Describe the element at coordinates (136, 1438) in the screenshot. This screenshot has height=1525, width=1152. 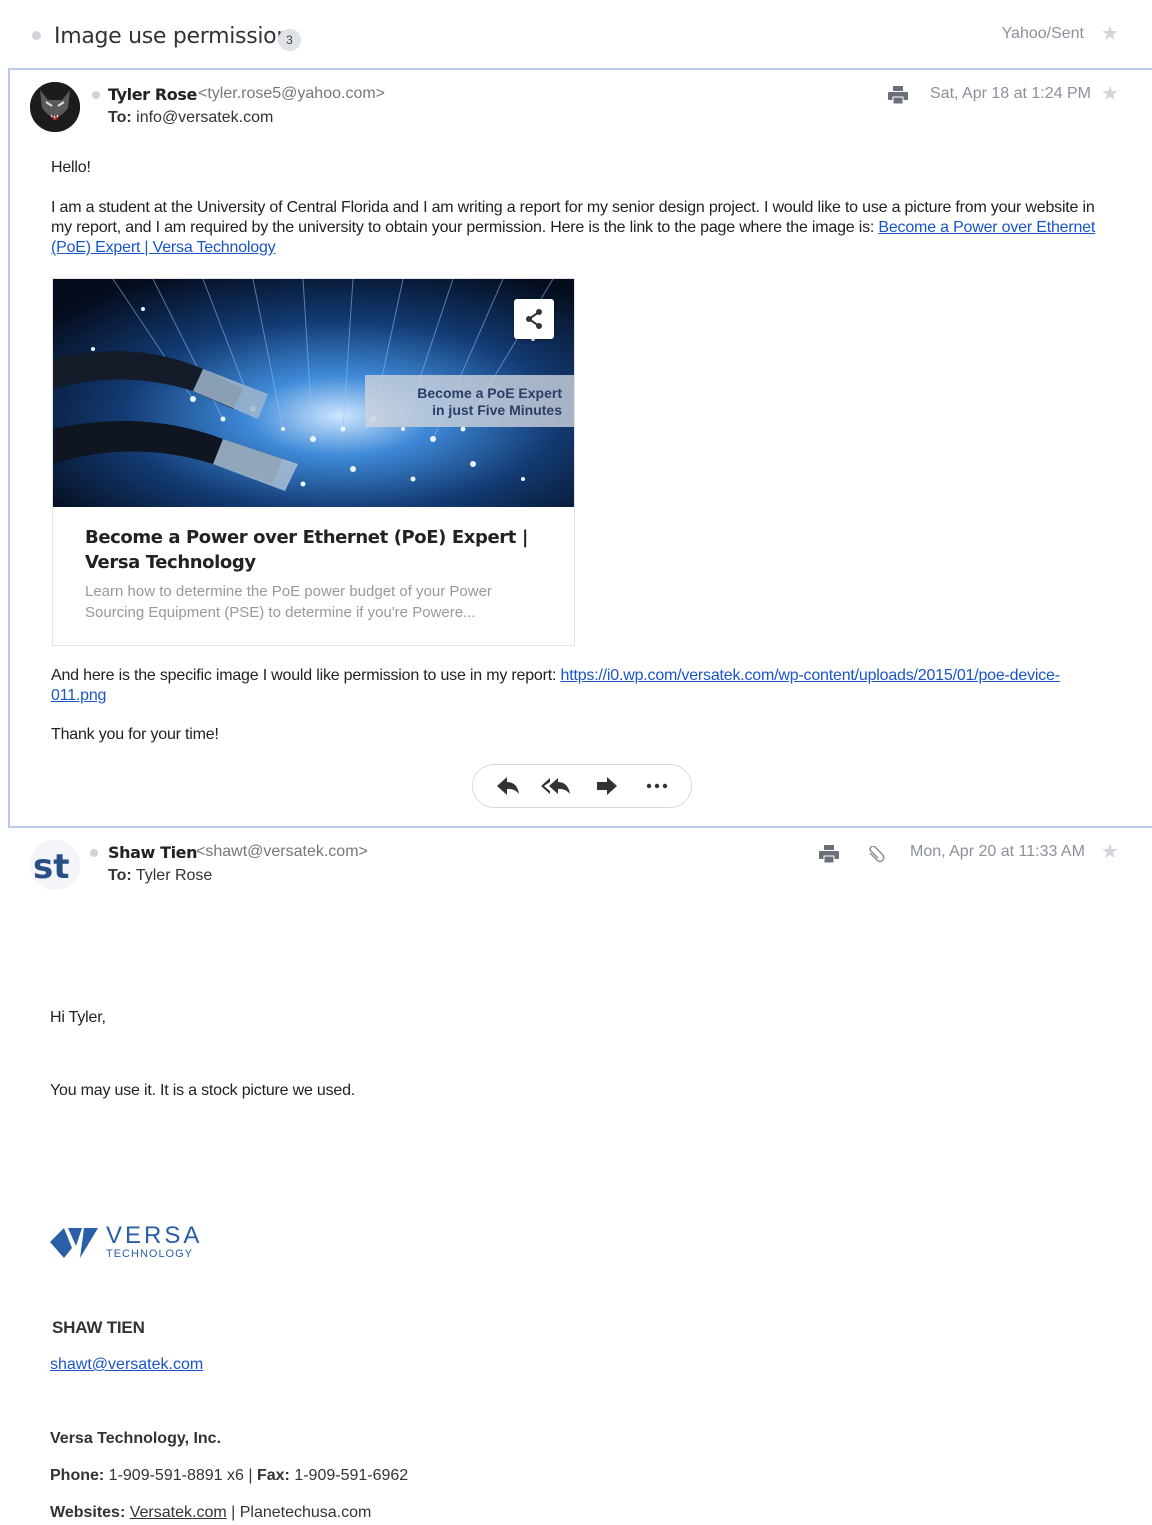
I see `signature-company: Versa Technology, Inc.` at that location.